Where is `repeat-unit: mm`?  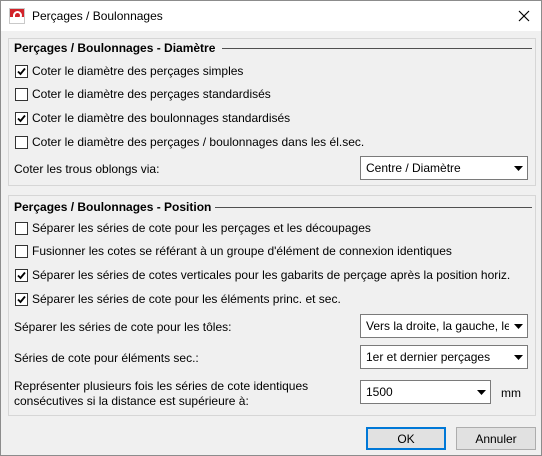
repeat-unit: mm is located at coordinates (511, 393).